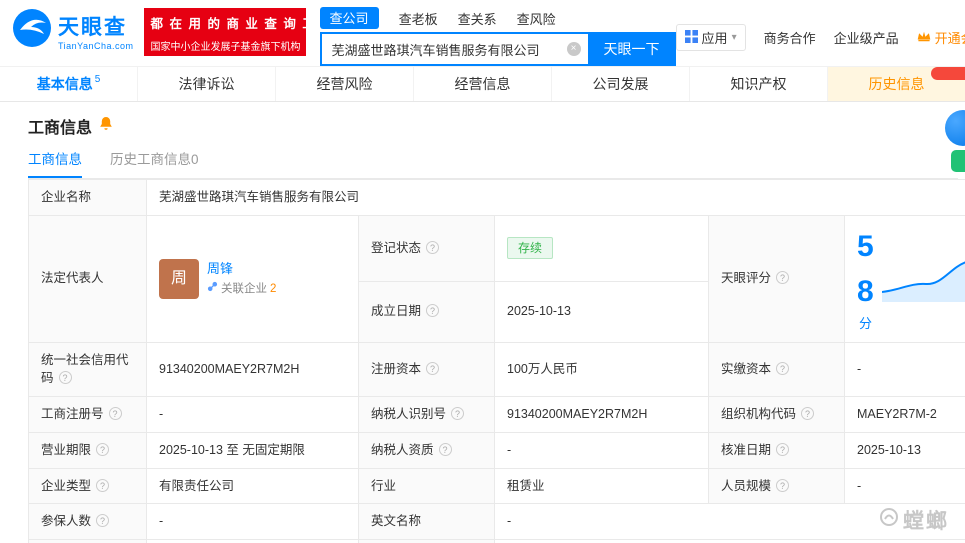 The image size is (965, 543). What do you see at coordinates (865, 268) in the screenshot?
I see `score-value: 58` at bounding box center [865, 268].